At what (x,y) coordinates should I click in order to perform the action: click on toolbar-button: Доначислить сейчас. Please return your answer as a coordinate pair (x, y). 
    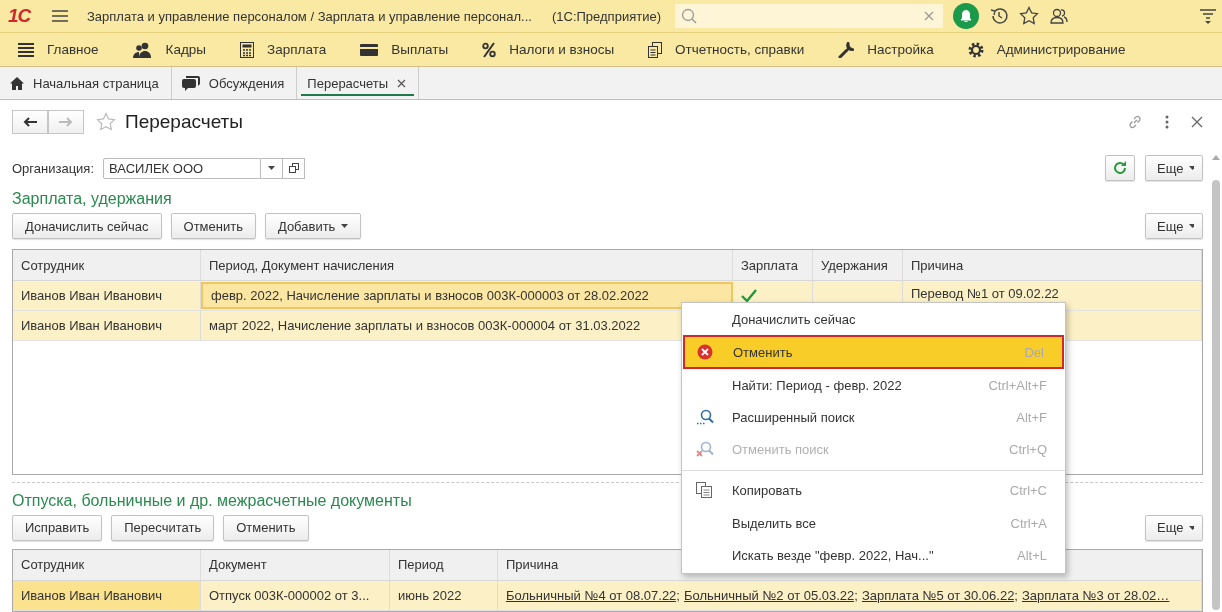
    Looking at the image, I should click on (87, 226).